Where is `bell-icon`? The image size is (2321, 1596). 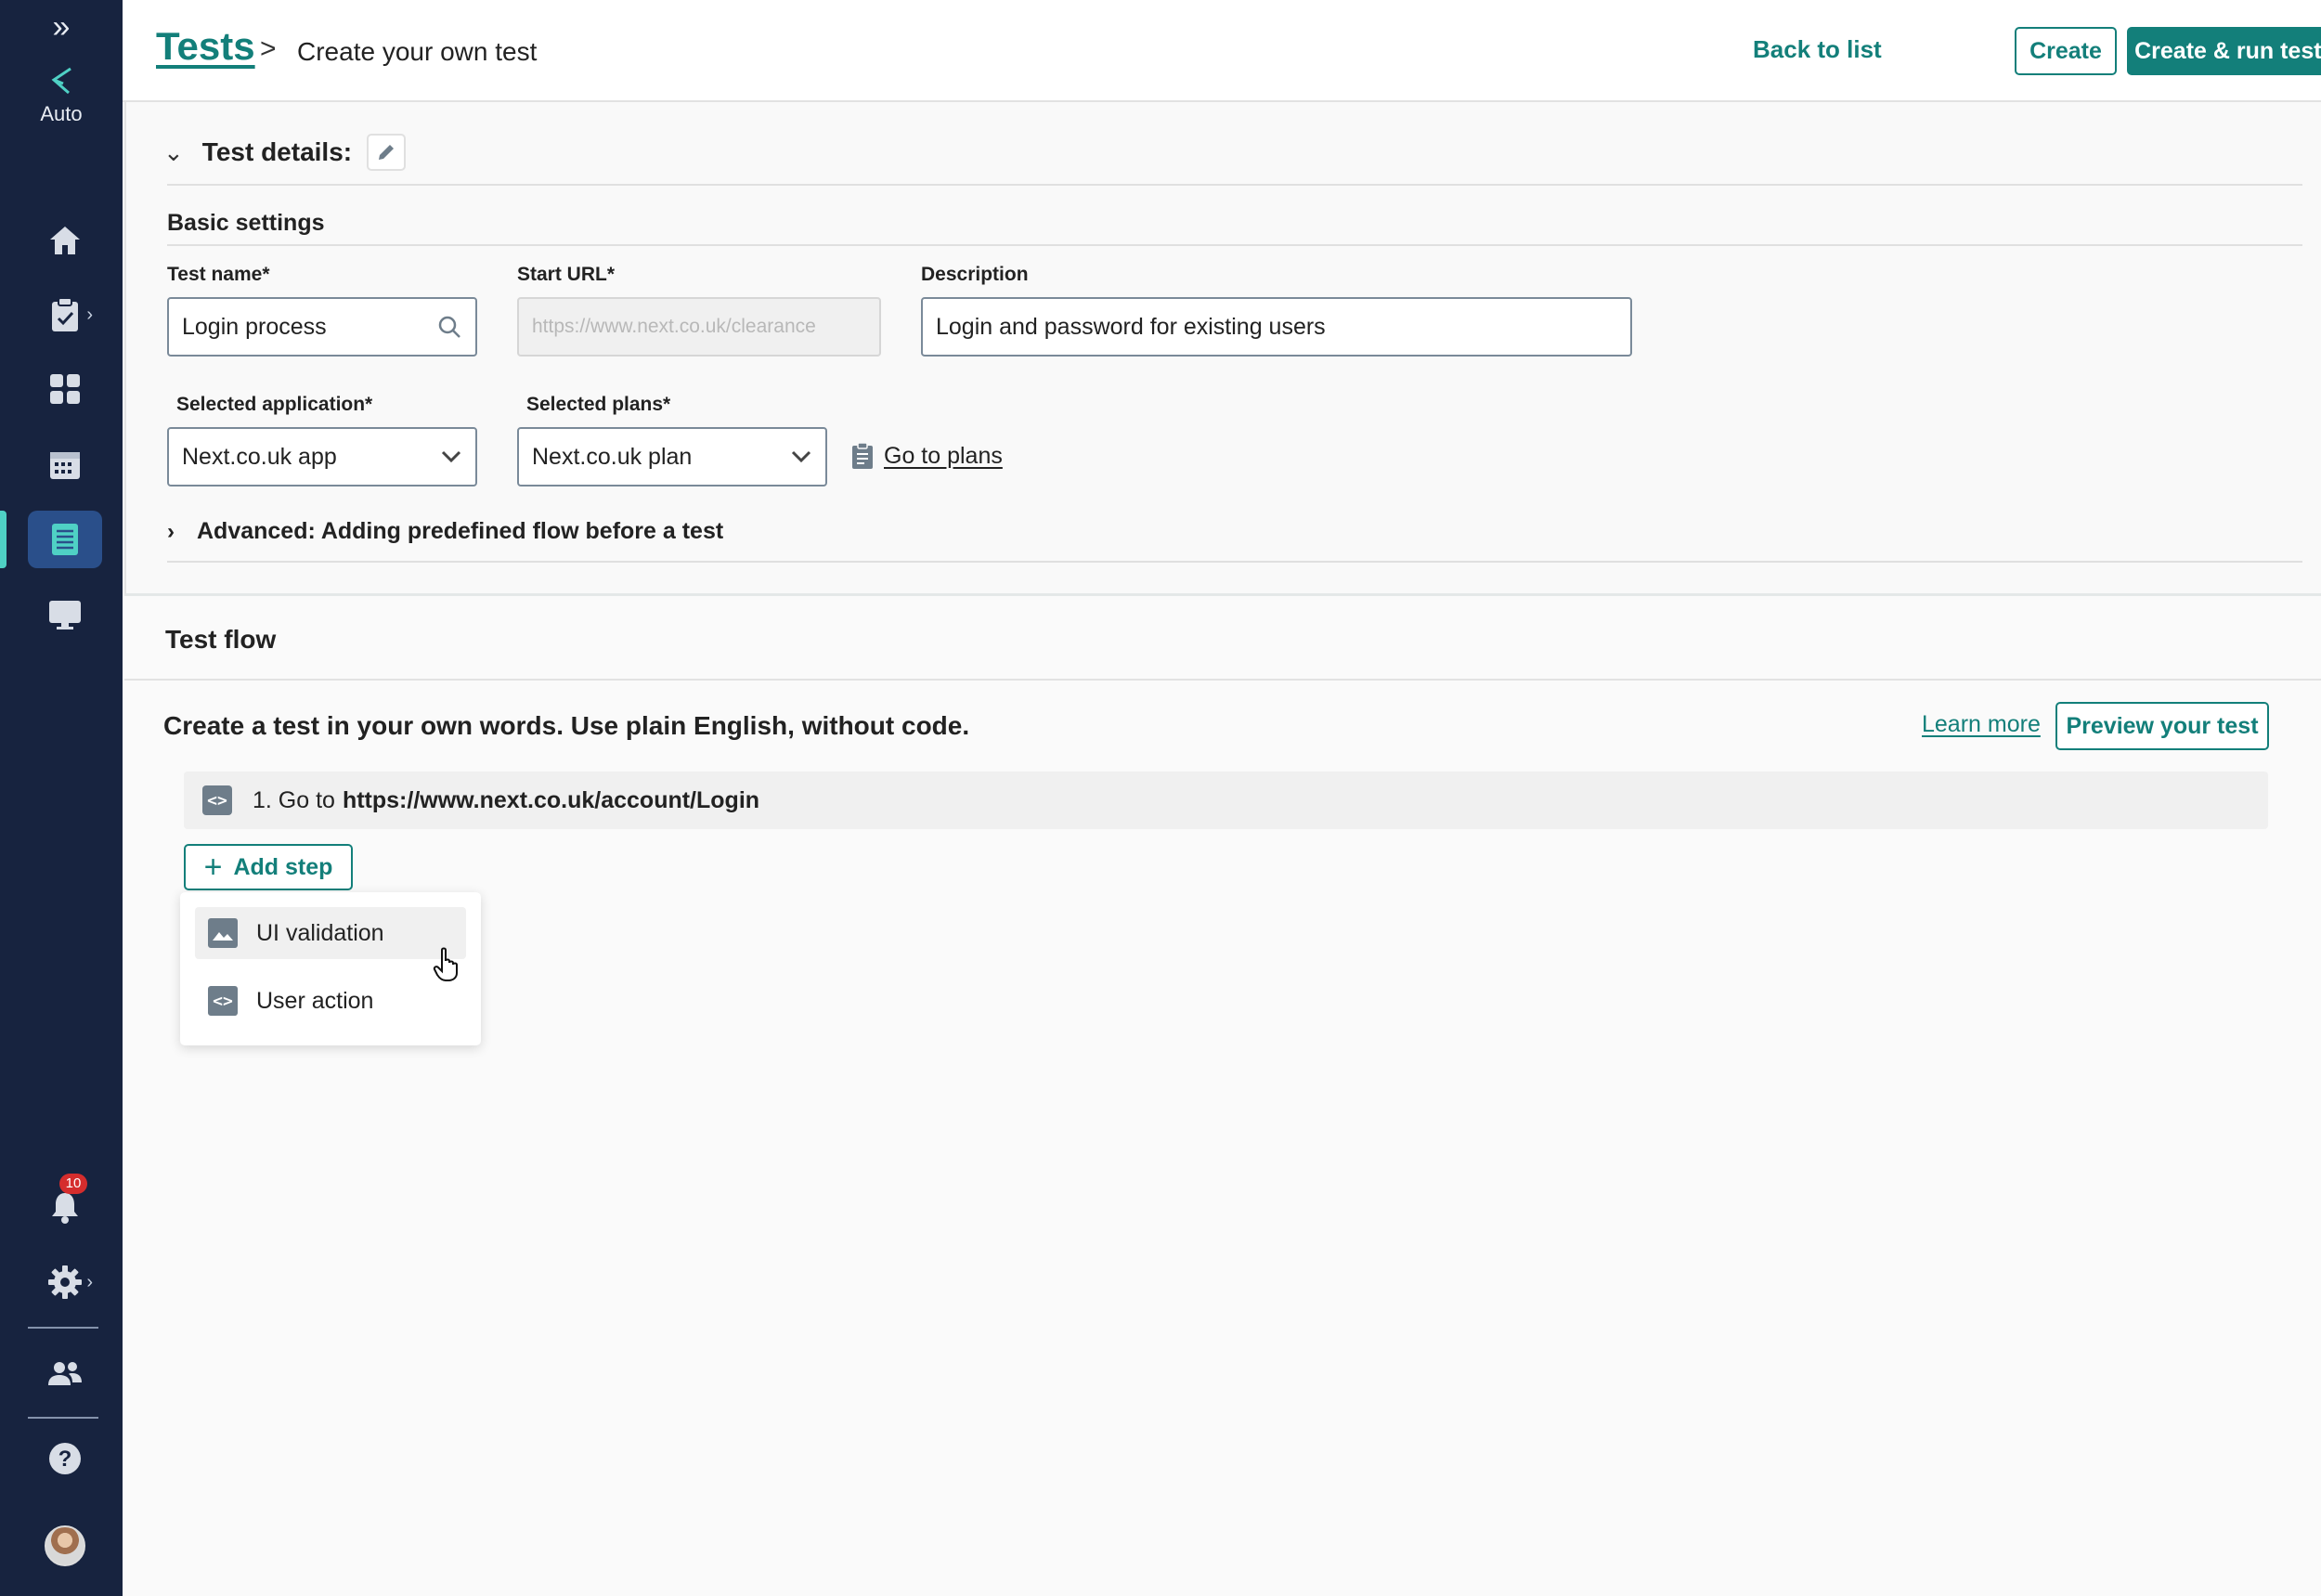
bell-icon is located at coordinates (65, 1208).